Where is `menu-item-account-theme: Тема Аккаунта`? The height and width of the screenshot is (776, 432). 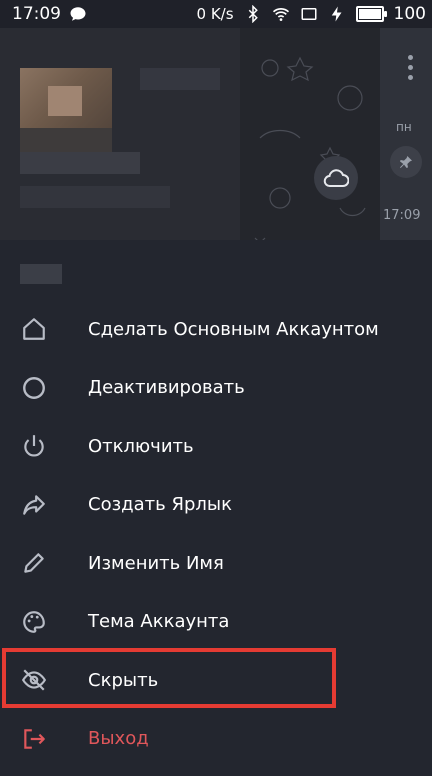
menu-item-account-theme: Тема Аккаунта is located at coordinates (216, 622).